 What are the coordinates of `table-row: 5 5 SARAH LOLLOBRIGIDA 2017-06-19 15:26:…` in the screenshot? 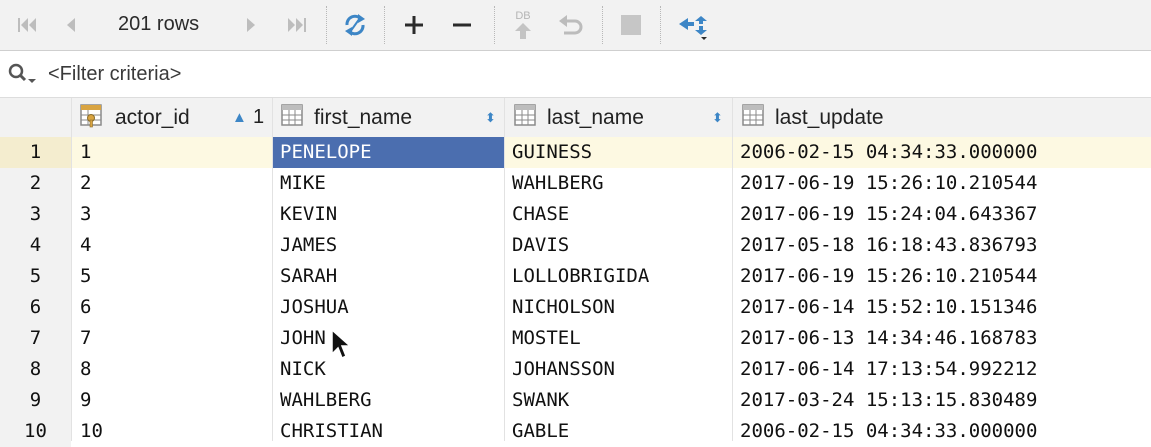 It's located at (575, 276).